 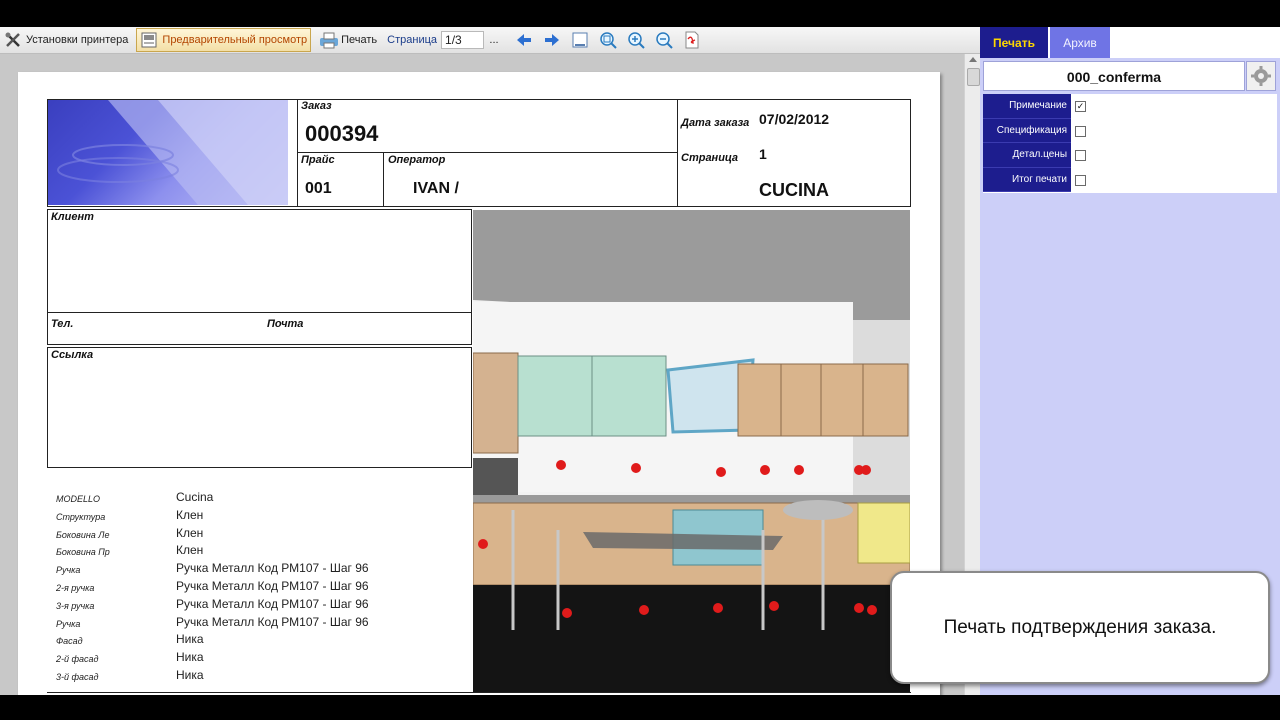 I want to click on scroll-up-icon, so click(x=973, y=59).